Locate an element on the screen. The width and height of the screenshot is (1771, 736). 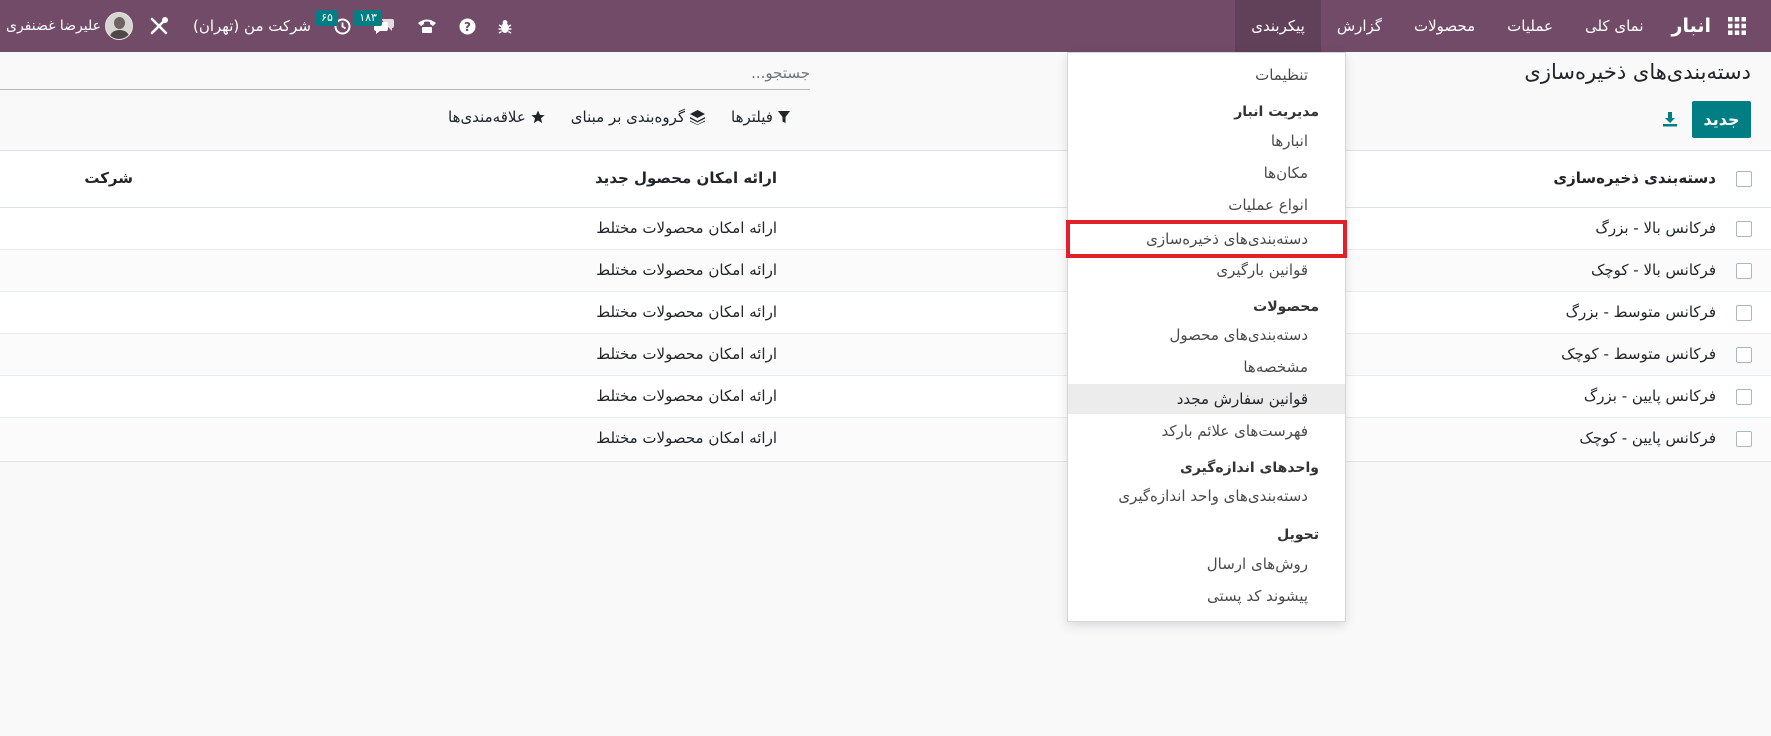
menu-item-warehouses: انبارها is located at coordinates (1206, 141).